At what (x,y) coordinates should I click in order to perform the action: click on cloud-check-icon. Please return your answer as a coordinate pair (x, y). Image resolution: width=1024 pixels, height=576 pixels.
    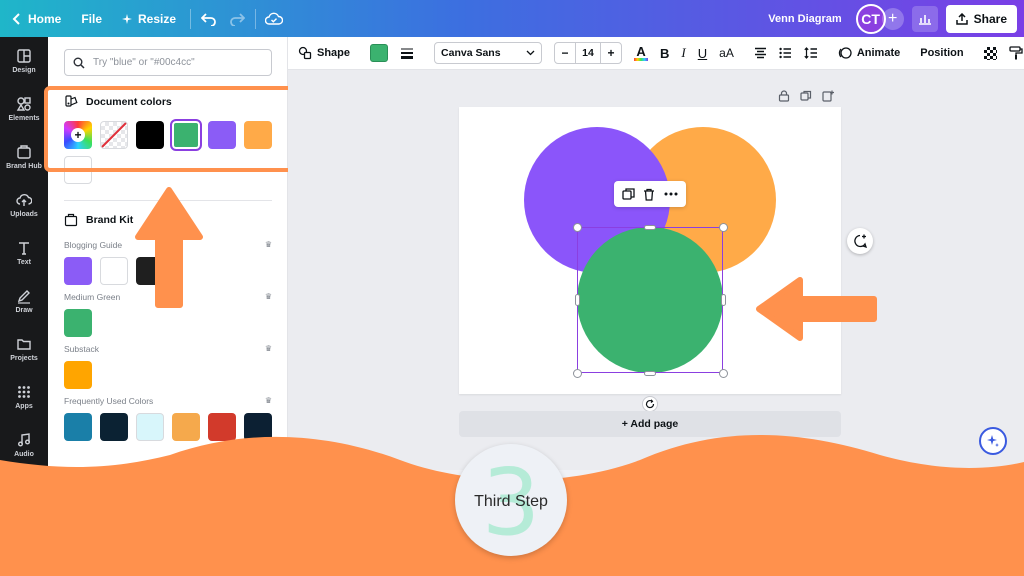
    Looking at the image, I should click on (274, 18).